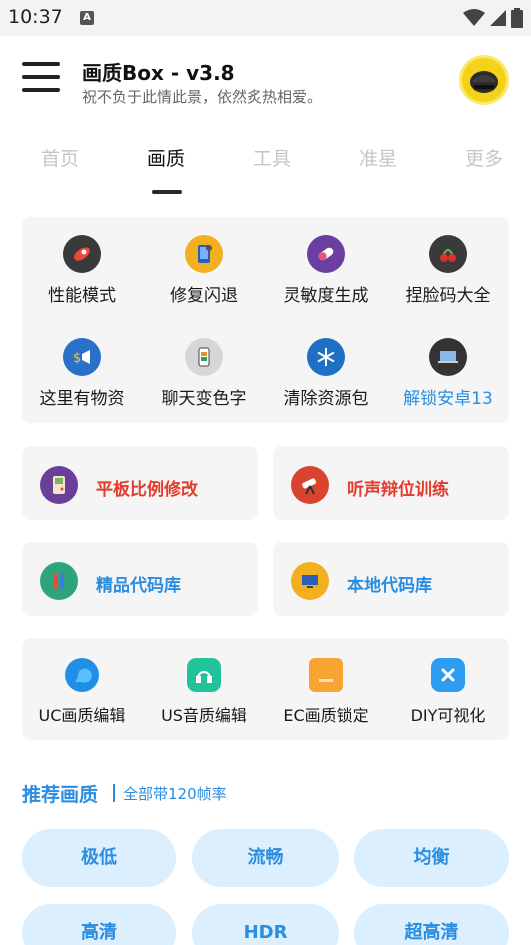 This screenshot has height=945, width=531. What do you see at coordinates (35, 17) in the screenshot?
I see `status-time: 10:37` at bounding box center [35, 17].